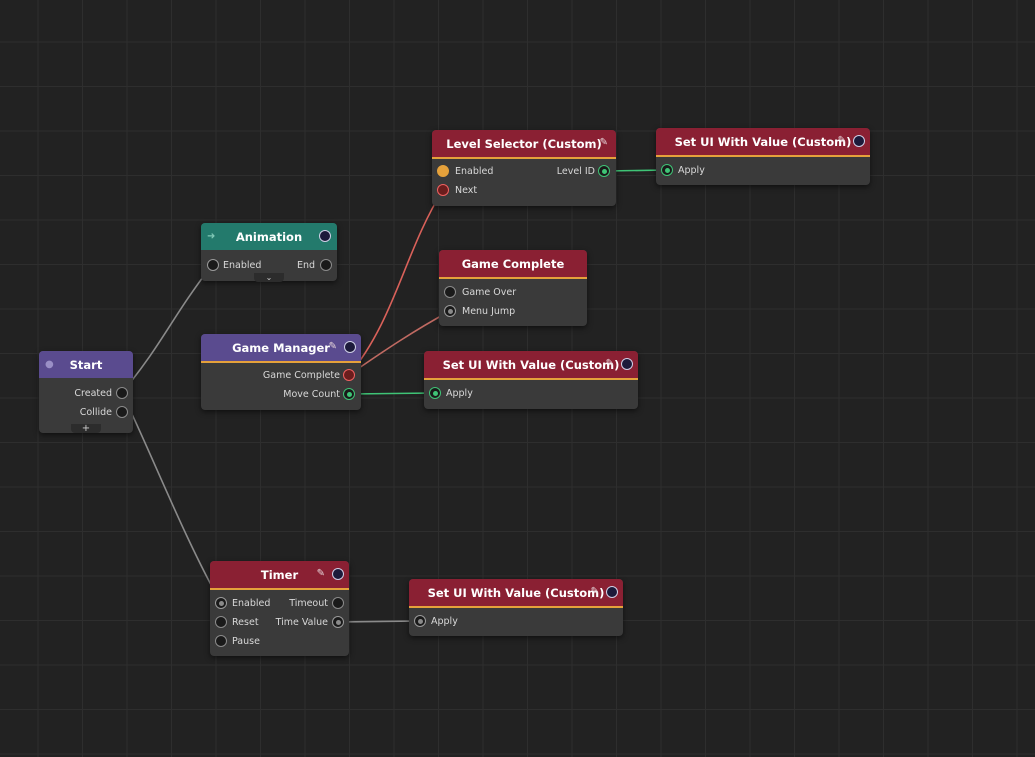 The height and width of the screenshot is (757, 1035). What do you see at coordinates (49, 364) in the screenshot?
I see `start-play-icon: ●` at bounding box center [49, 364].